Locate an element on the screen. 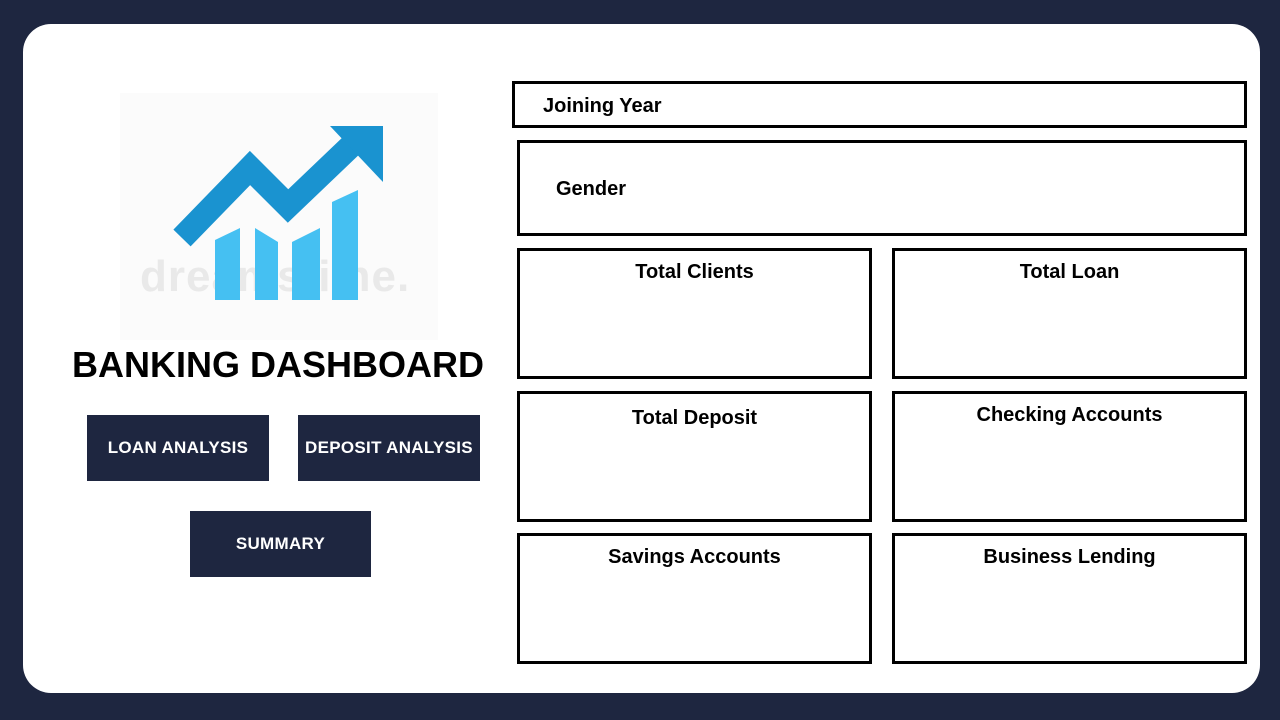 Image resolution: width=1280 pixels, height=720 pixels. loan-analysis-button: LOAN ANALYSIS is located at coordinates (178, 448).